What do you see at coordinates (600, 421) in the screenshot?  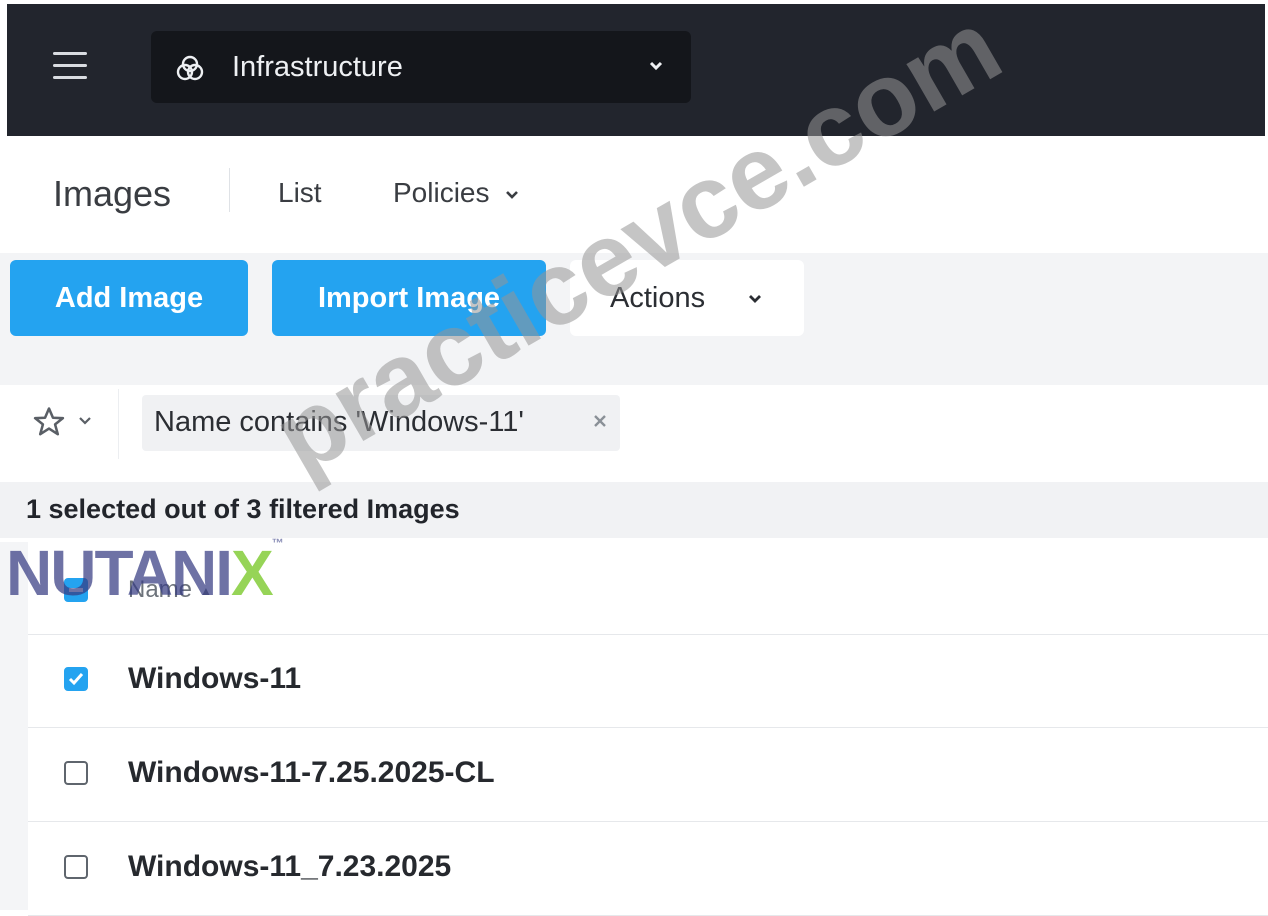 I see `close-icon` at bounding box center [600, 421].